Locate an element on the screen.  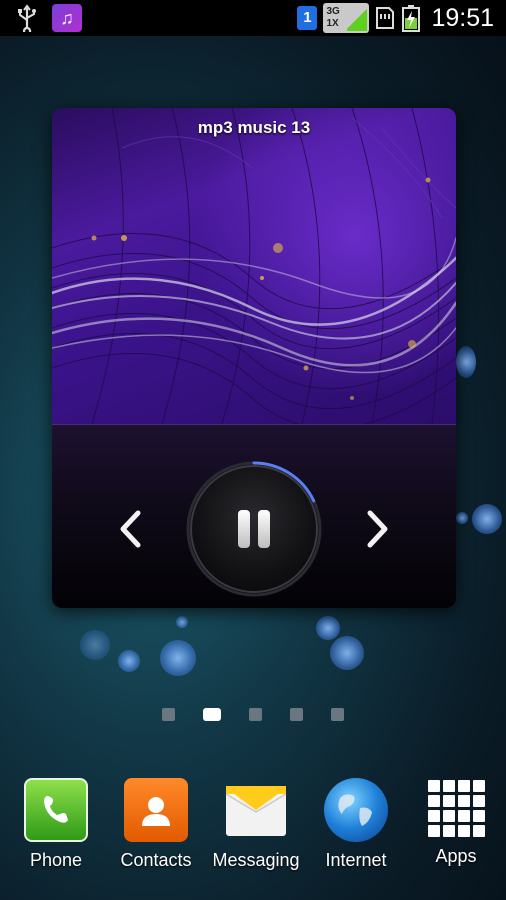
sd-card-icon is located at coordinates (385, 18).